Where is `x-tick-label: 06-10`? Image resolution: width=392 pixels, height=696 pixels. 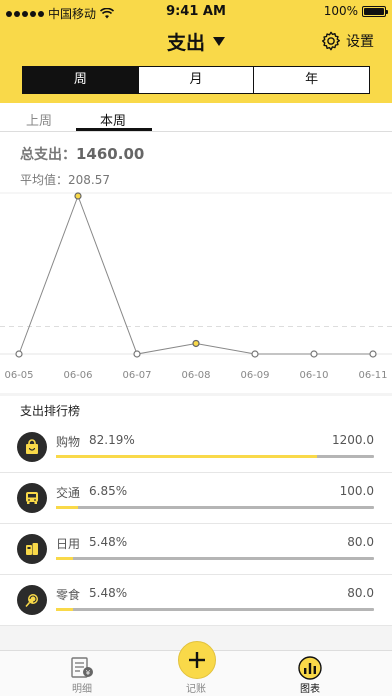 x-tick-label: 06-10 is located at coordinates (313, 375).